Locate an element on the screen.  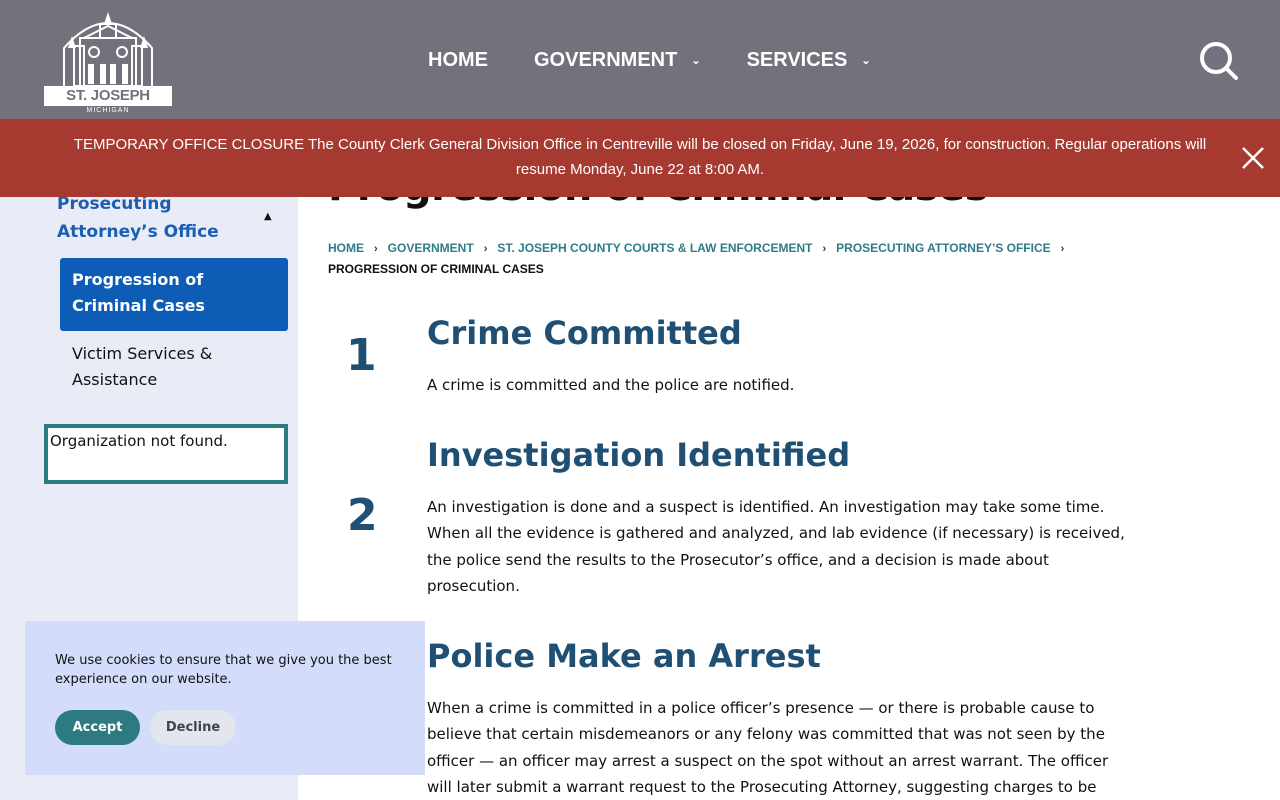
nav-home-label: HOME is located at coordinates (458, 59).